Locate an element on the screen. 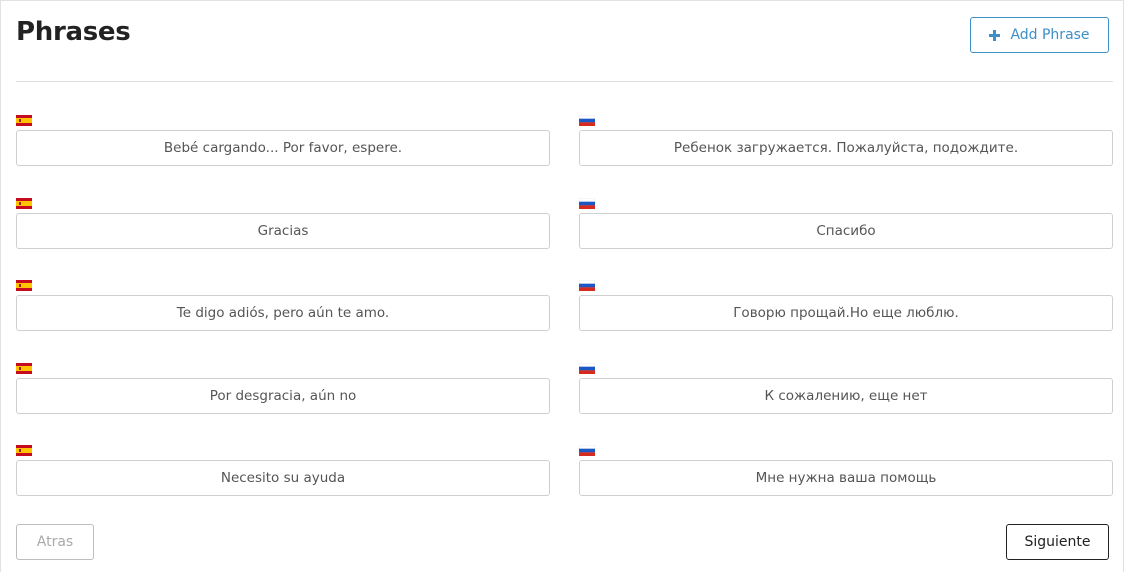 This screenshot has height=572, width=1126. target-phrase-cell: Мне нужна ваша помощь is located at coordinates (846, 483).